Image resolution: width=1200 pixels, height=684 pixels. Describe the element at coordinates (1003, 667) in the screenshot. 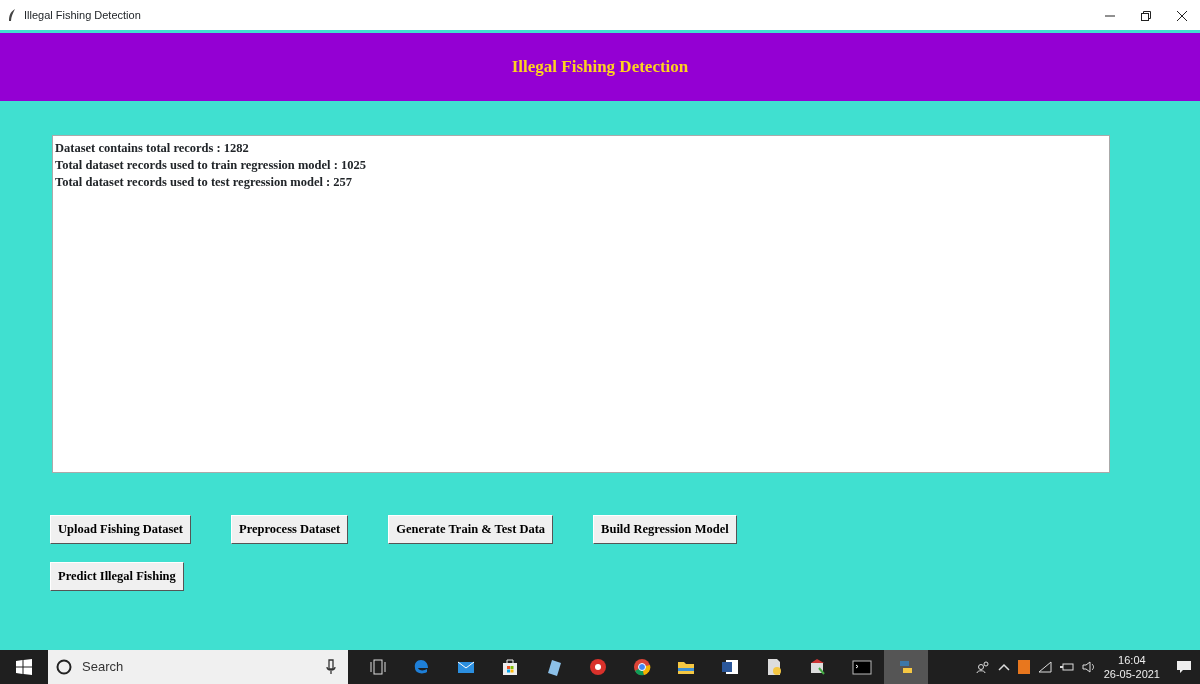

I see `chevron-up-icon` at that location.